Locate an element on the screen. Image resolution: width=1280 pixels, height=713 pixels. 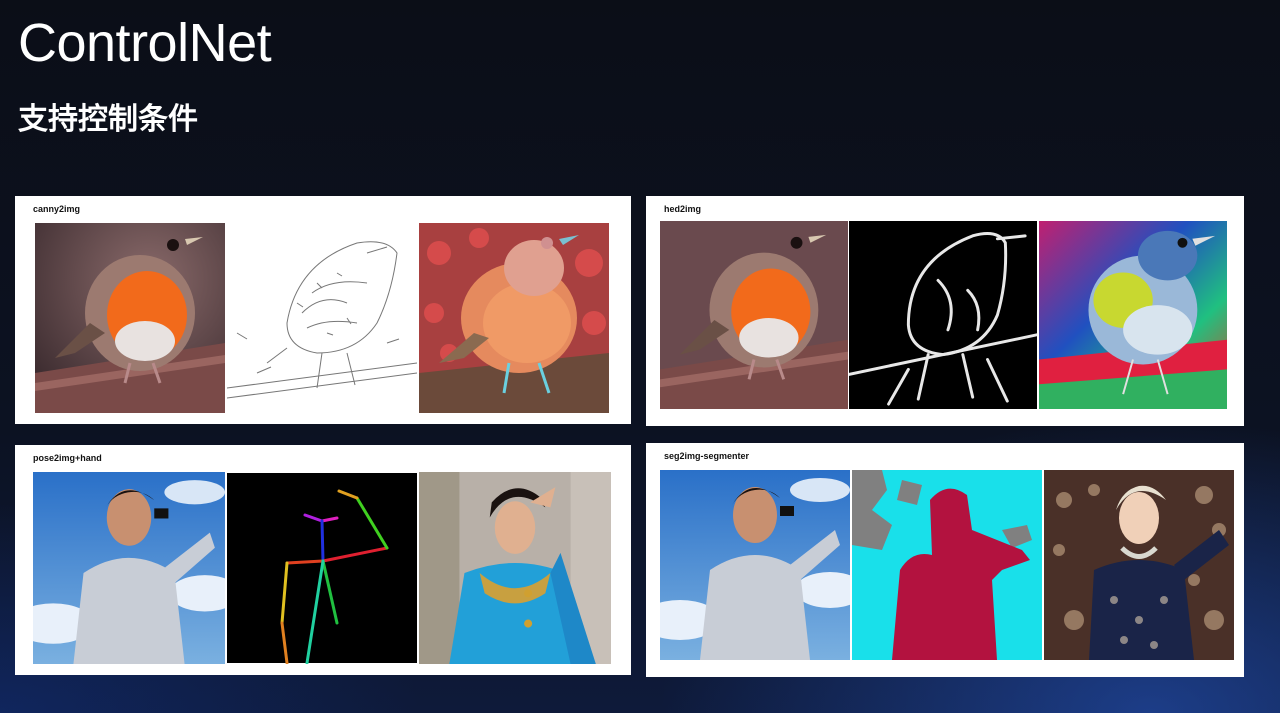
hed-edge-map is located at coordinates (943, 315).